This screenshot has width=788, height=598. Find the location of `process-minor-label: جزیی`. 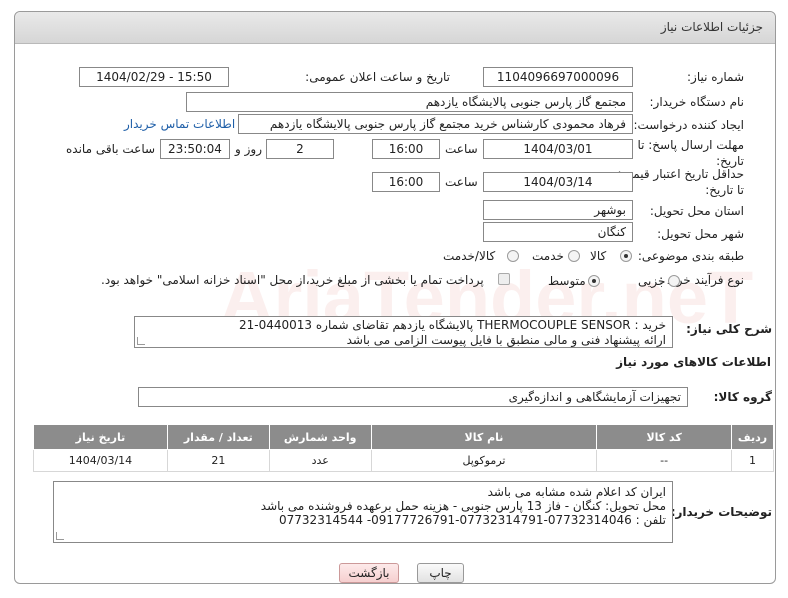

process-minor-label: جزیی is located at coordinates (652, 281).